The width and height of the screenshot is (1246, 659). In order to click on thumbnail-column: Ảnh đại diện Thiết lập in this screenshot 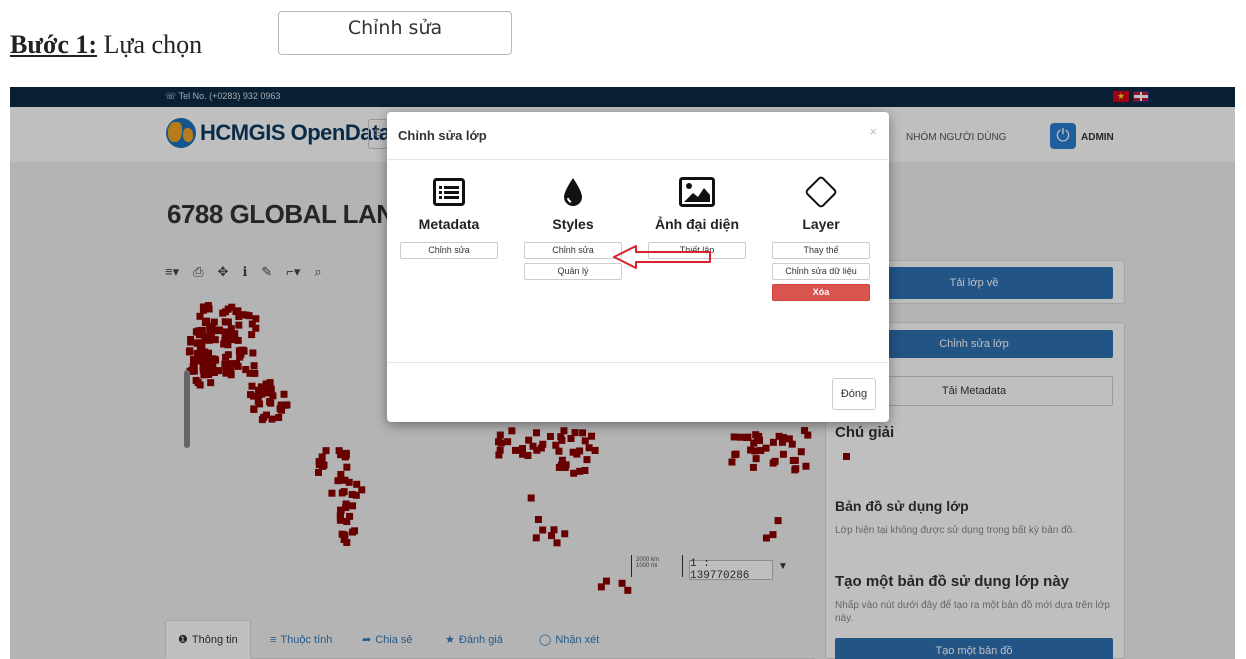, I will do `click(697, 215)`.